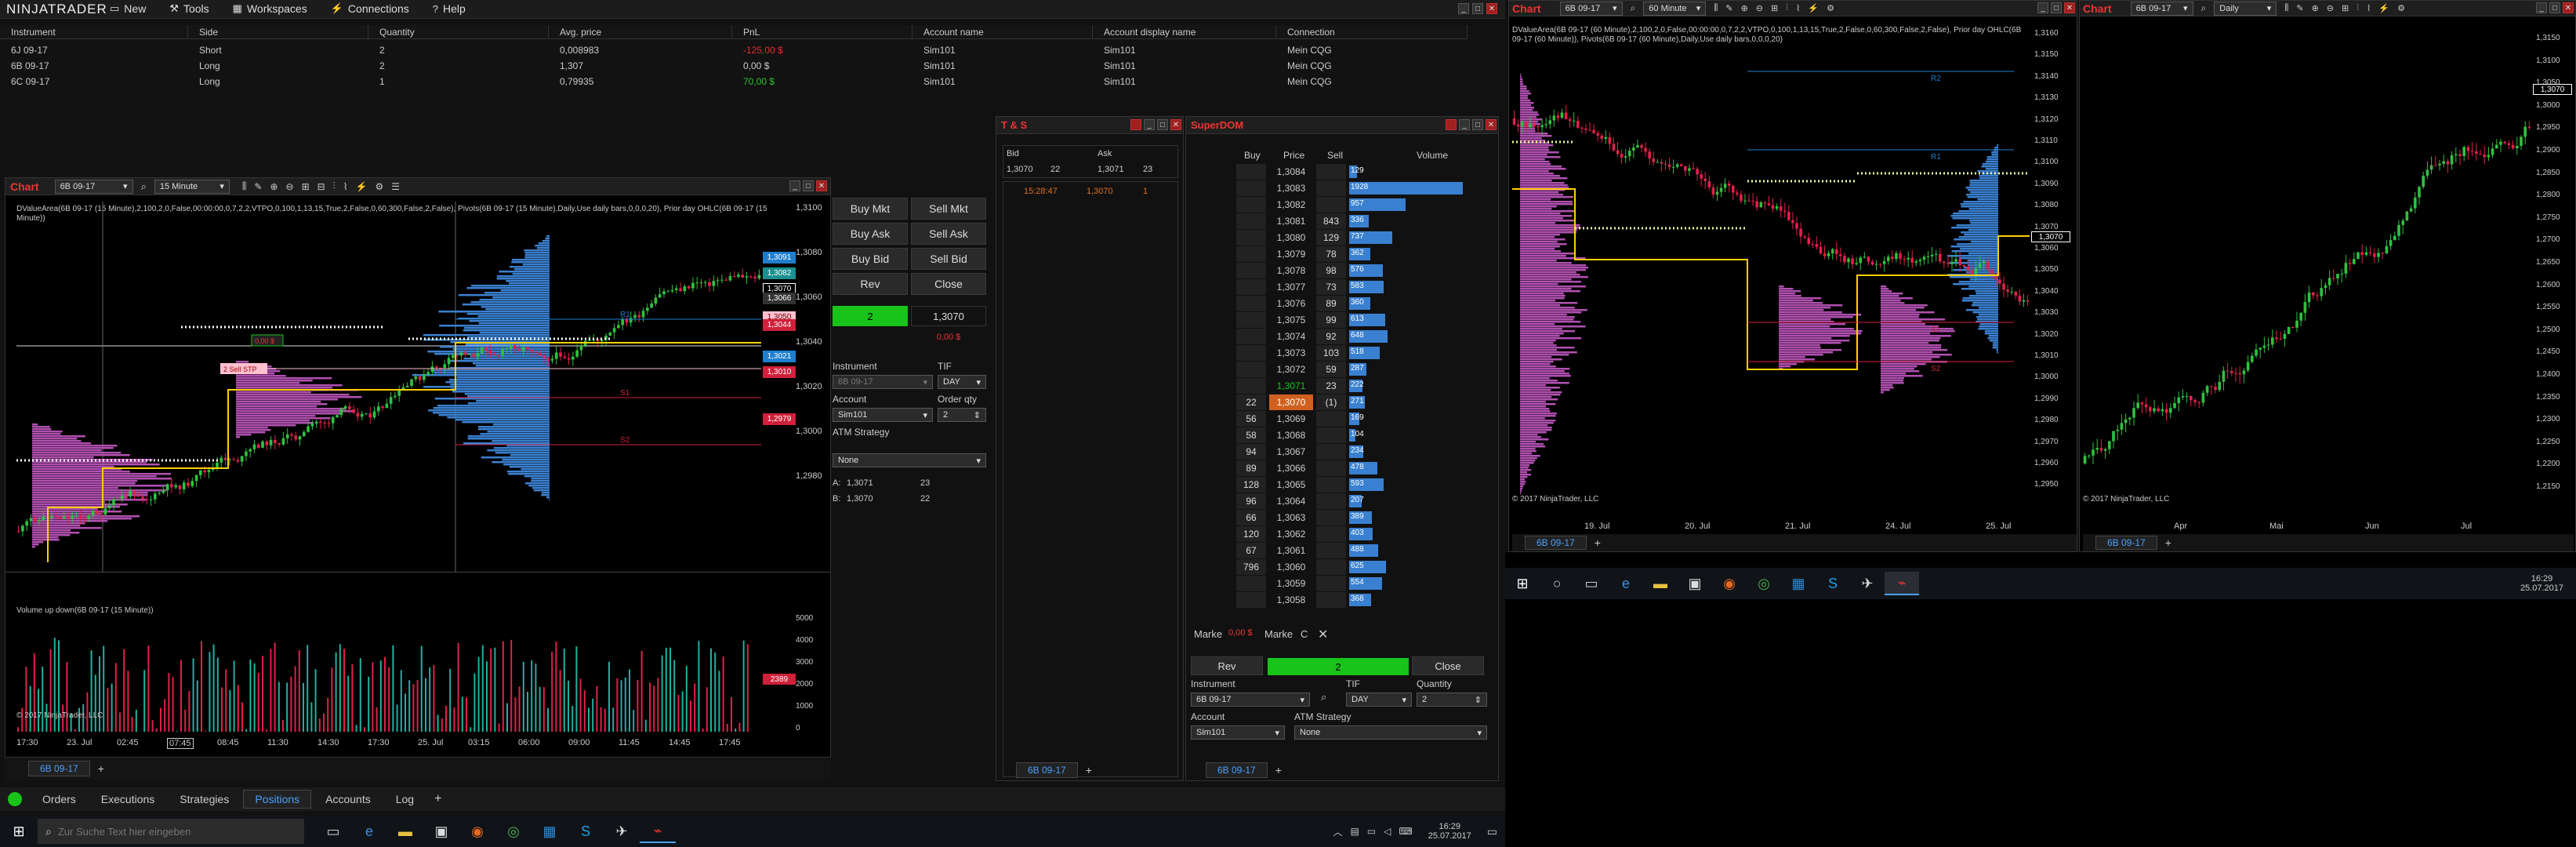 Image resolution: width=2576 pixels, height=847 pixels. I want to click on dom-buy-cell: 96, so click(1251, 501).